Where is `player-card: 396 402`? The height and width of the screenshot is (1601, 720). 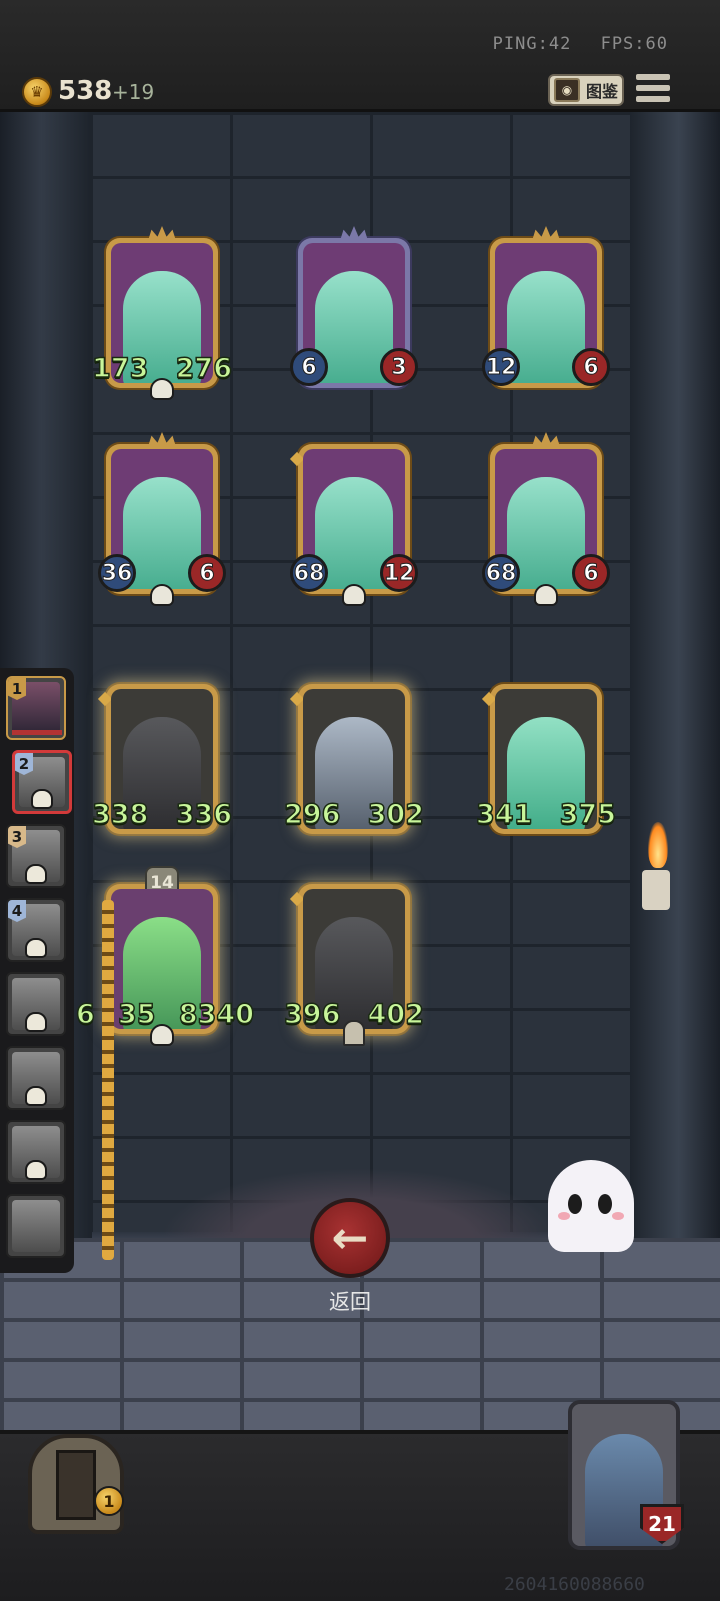 player-card: 396 402 is located at coordinates (354, 965).